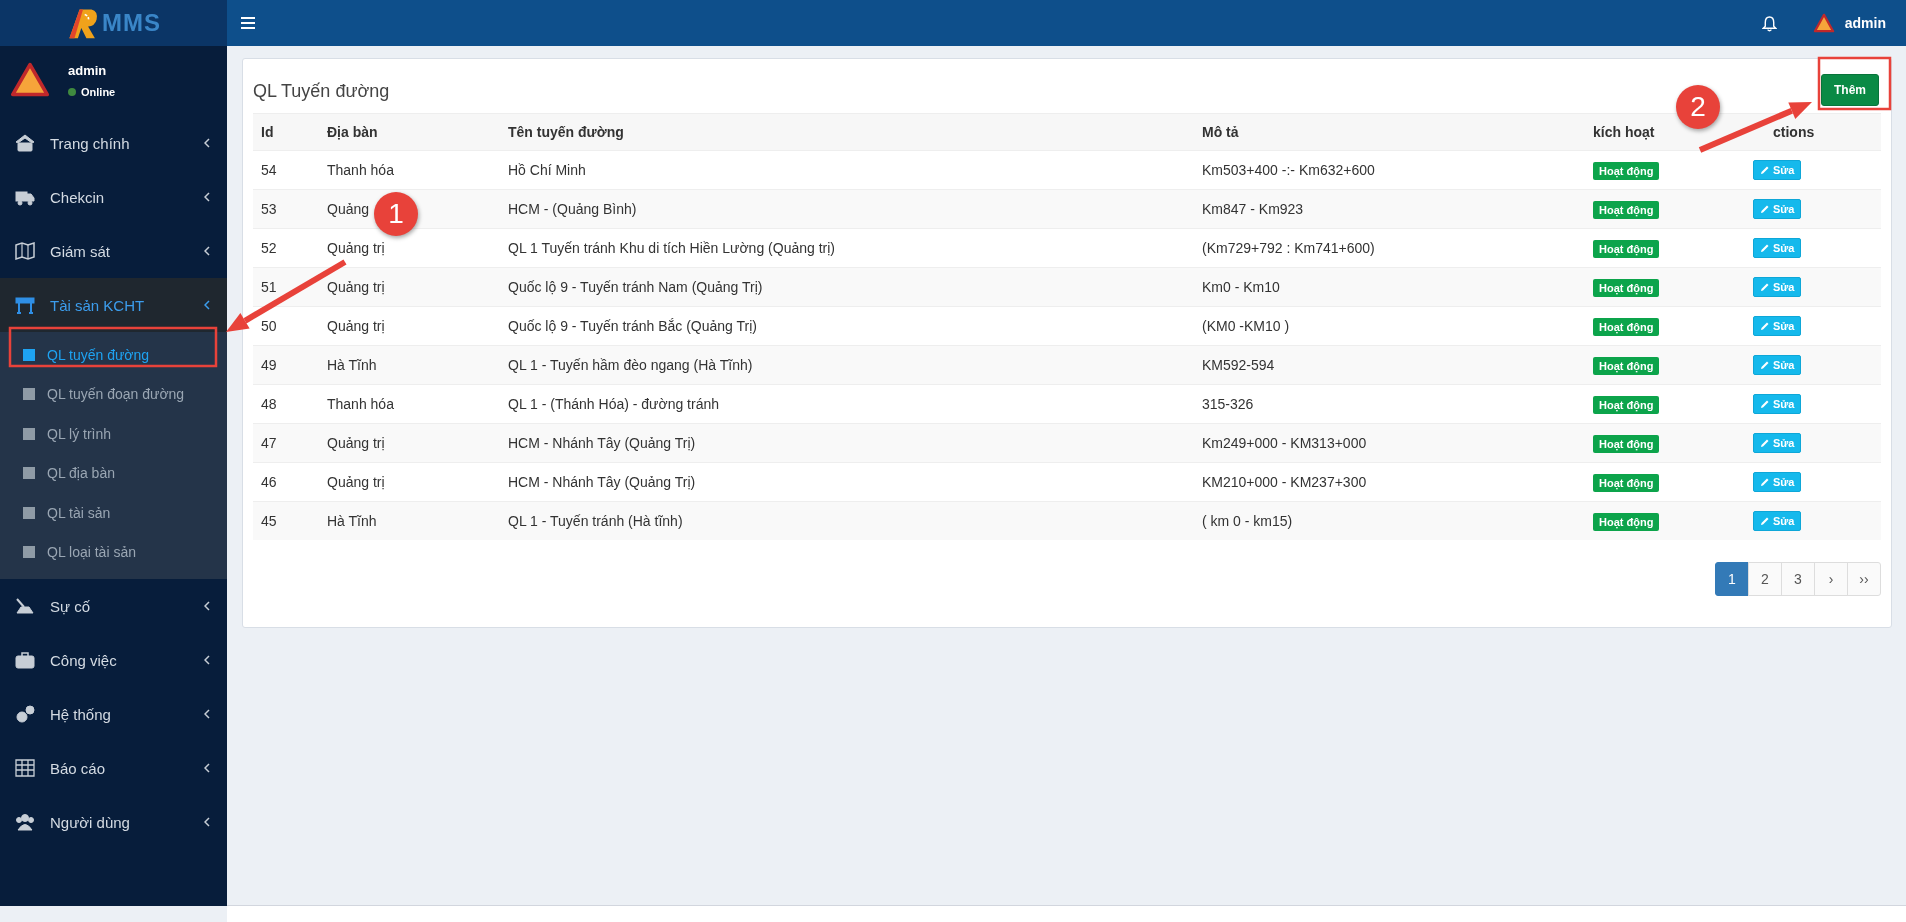 Image resolution: width=1906 pixels, height=922 pixels. Describe the element at coordinates (113, 552) in the screenshot. I see `submenu-item: QL loại tài sản` at that location.